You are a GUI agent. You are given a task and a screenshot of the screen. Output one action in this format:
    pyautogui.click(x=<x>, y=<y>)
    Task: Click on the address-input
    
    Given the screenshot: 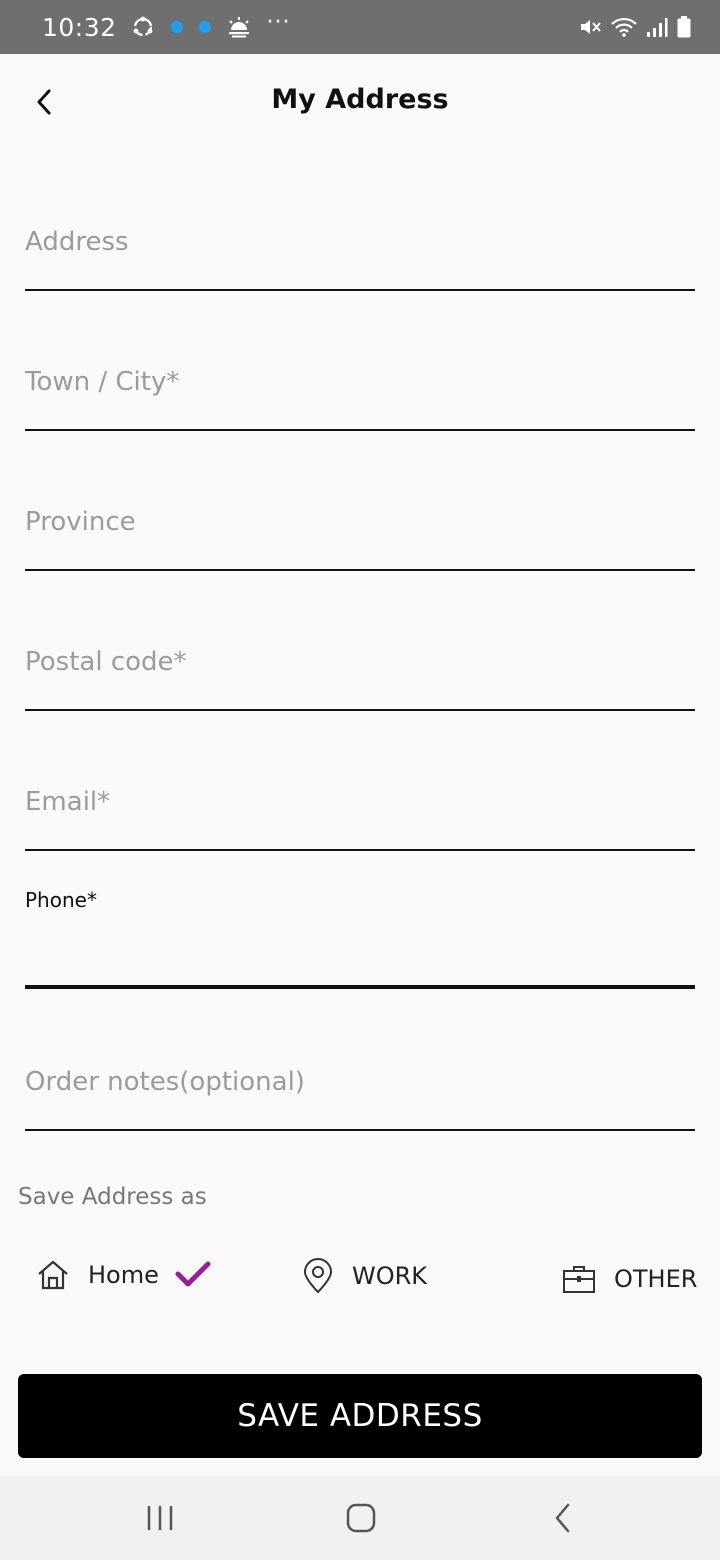 What is the action you would take?
    pyautogui.click(x=360, y=242)
    